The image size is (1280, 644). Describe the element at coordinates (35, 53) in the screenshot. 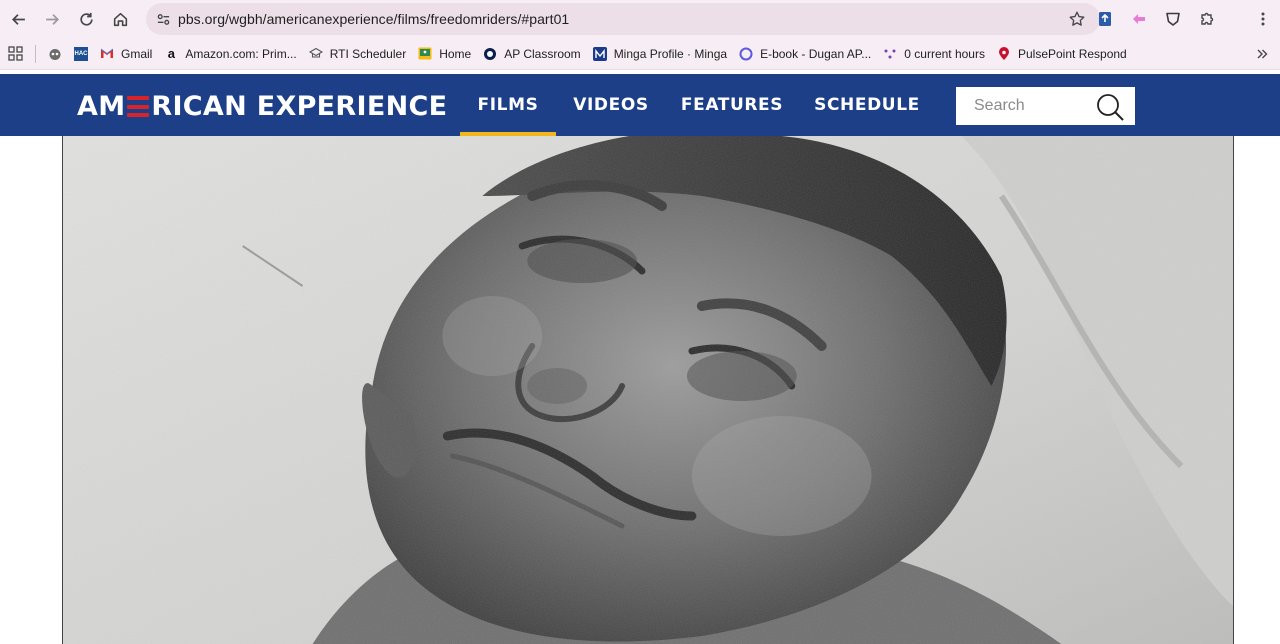

I see `bookmarks-separator` at that location.